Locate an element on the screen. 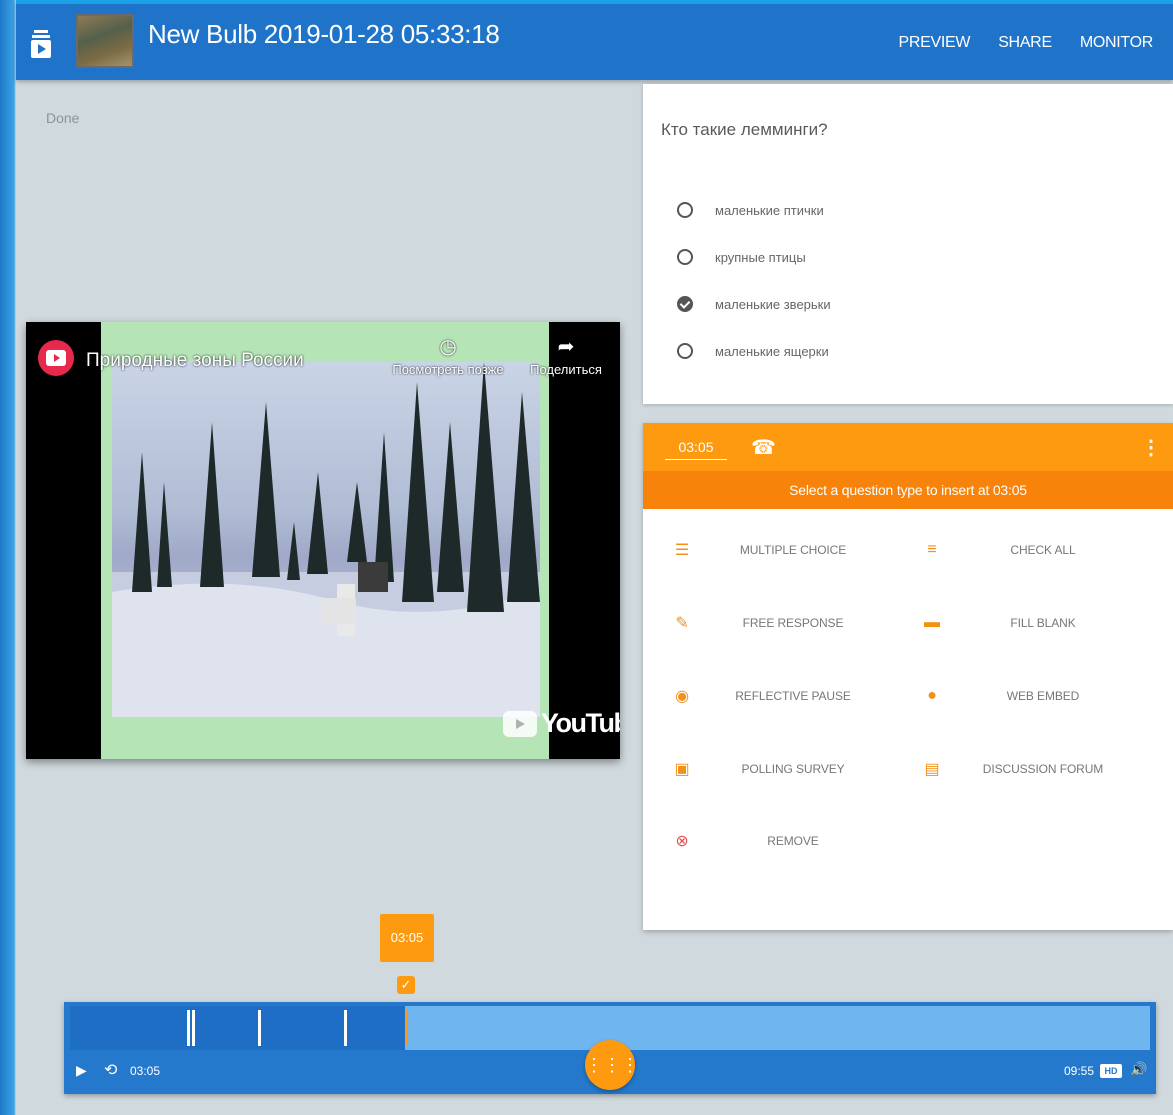 The width and height of the screenshot is (1173, 1115). answer-label: крупные птицы is located at coordinates (760, 257).